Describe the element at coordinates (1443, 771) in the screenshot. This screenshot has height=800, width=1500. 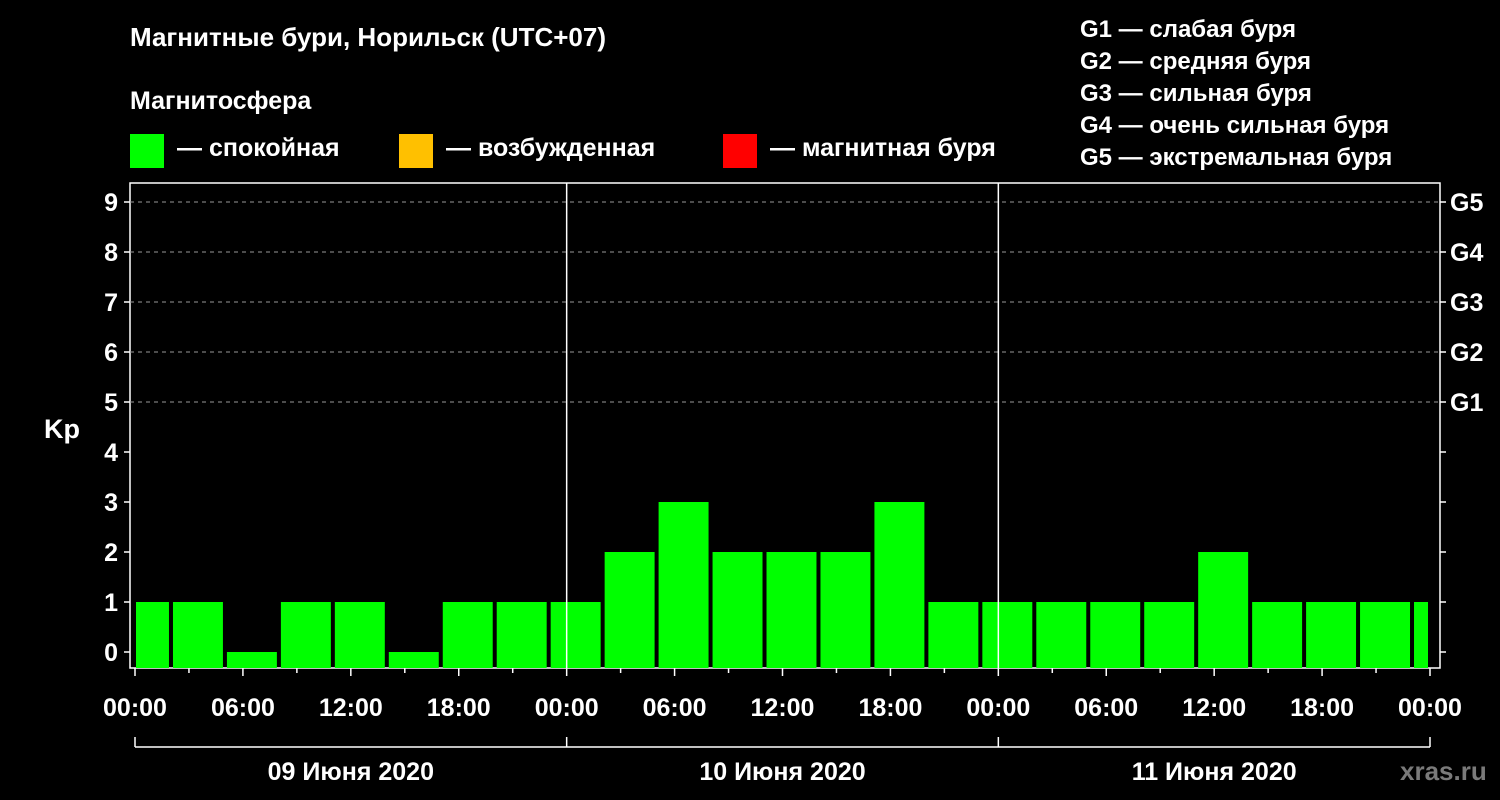
I see `watermark: xras.ru` at that location.